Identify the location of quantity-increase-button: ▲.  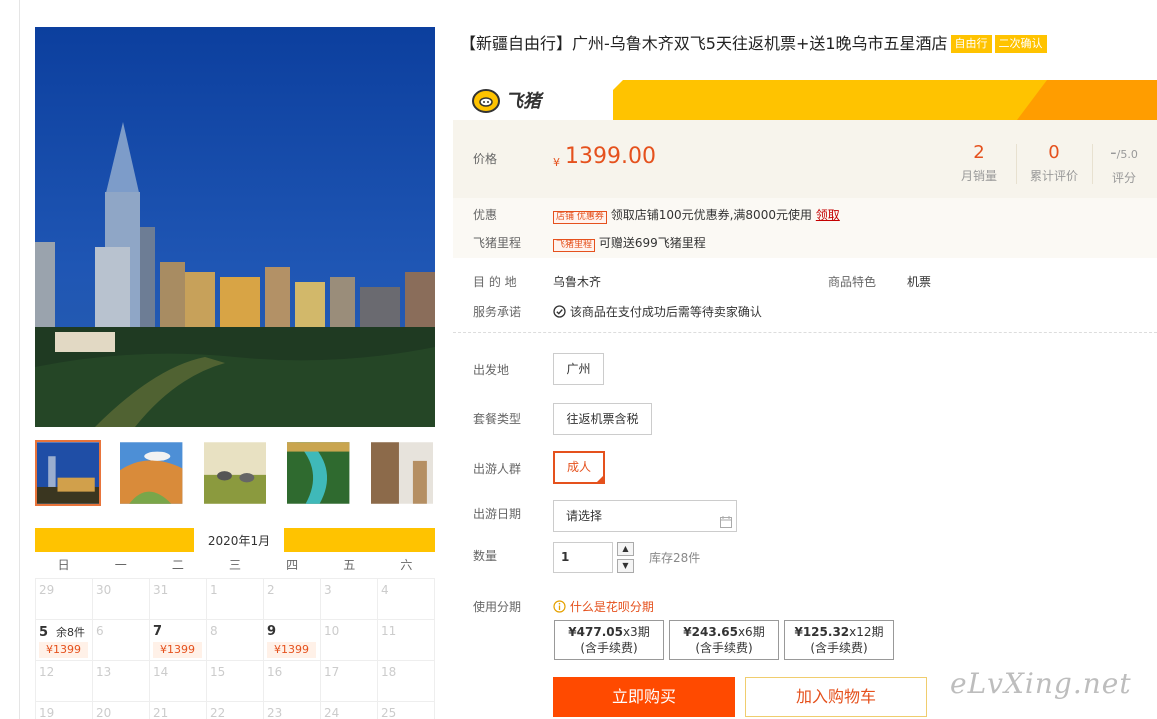
(625, 549).